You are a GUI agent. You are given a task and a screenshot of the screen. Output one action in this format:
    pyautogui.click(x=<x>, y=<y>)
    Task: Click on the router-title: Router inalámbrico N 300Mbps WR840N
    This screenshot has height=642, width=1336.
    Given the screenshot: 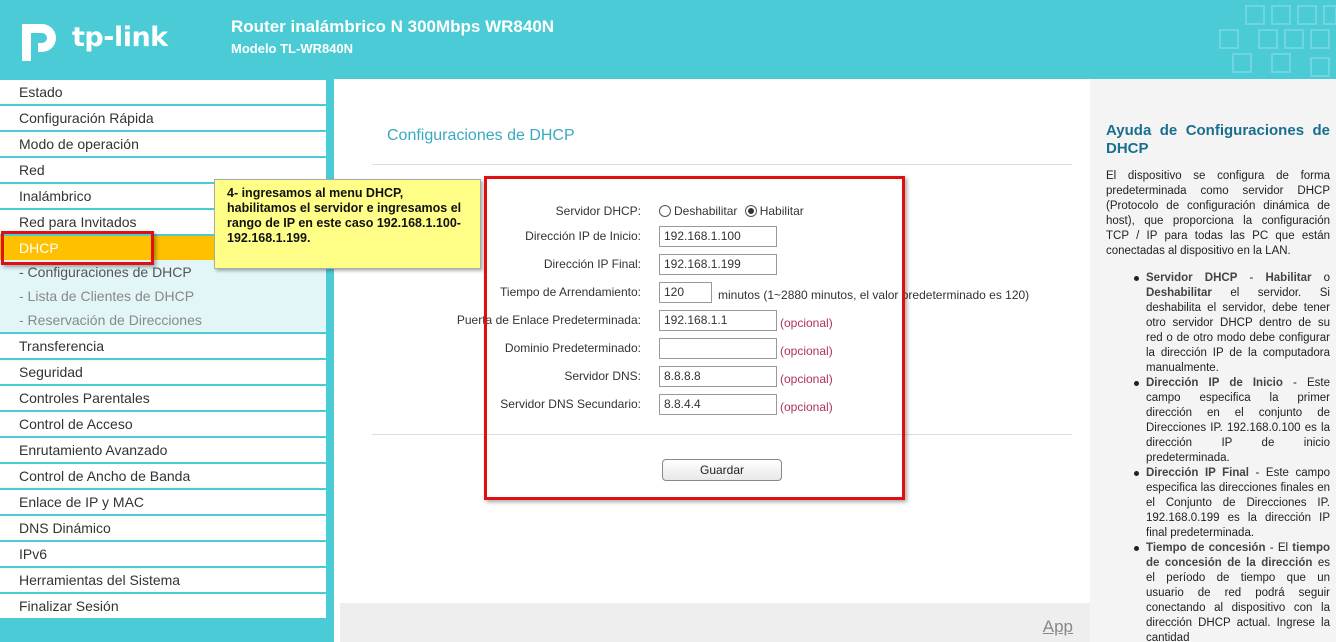 What is the action you would take?
    pyautogui.click(x=393, y=26)
    